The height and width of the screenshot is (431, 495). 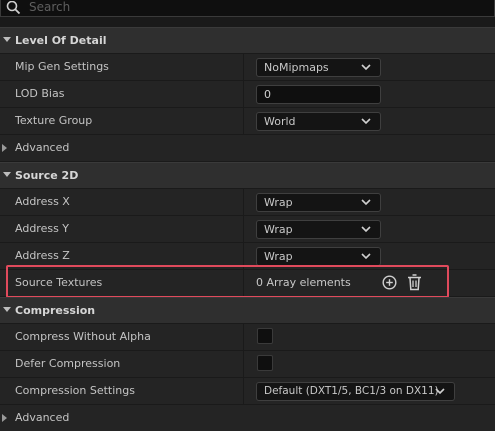 I want to click on search-icon, so click(x=13, y=8).